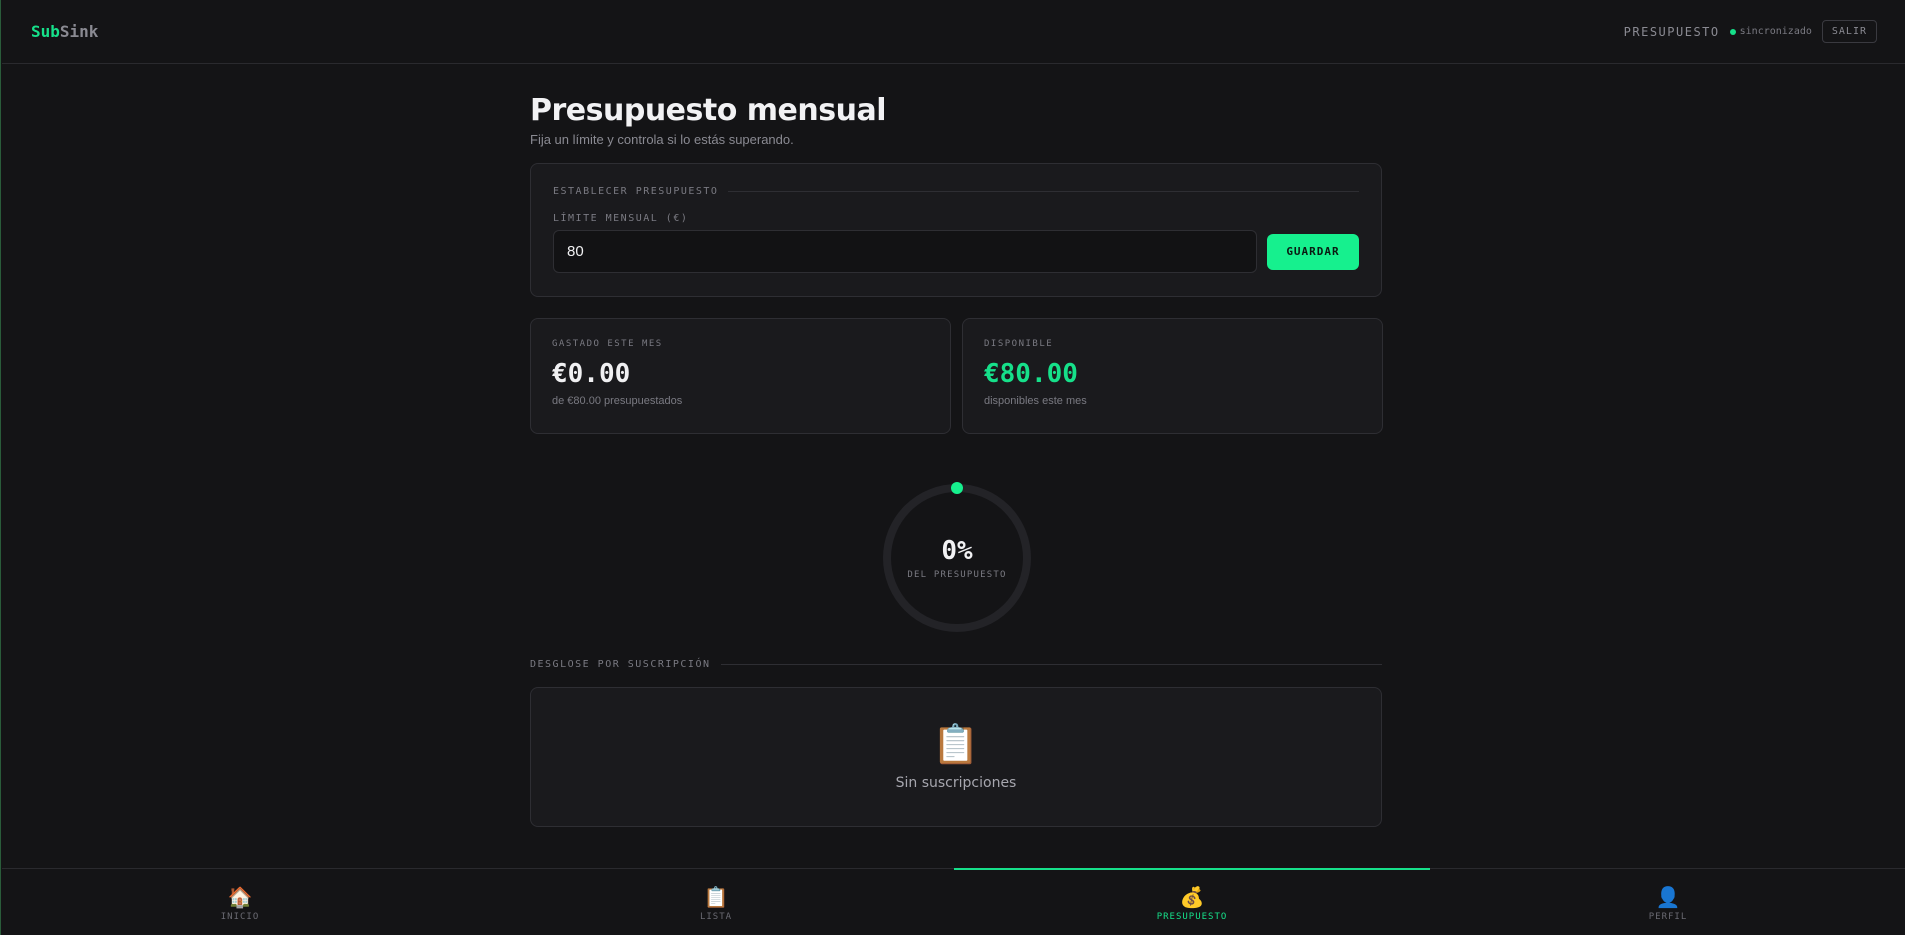  What do you see at coordinates (1732, 31) in the screenshot?
I see `sync-dot-icon` at bounding box center [1732, 31].